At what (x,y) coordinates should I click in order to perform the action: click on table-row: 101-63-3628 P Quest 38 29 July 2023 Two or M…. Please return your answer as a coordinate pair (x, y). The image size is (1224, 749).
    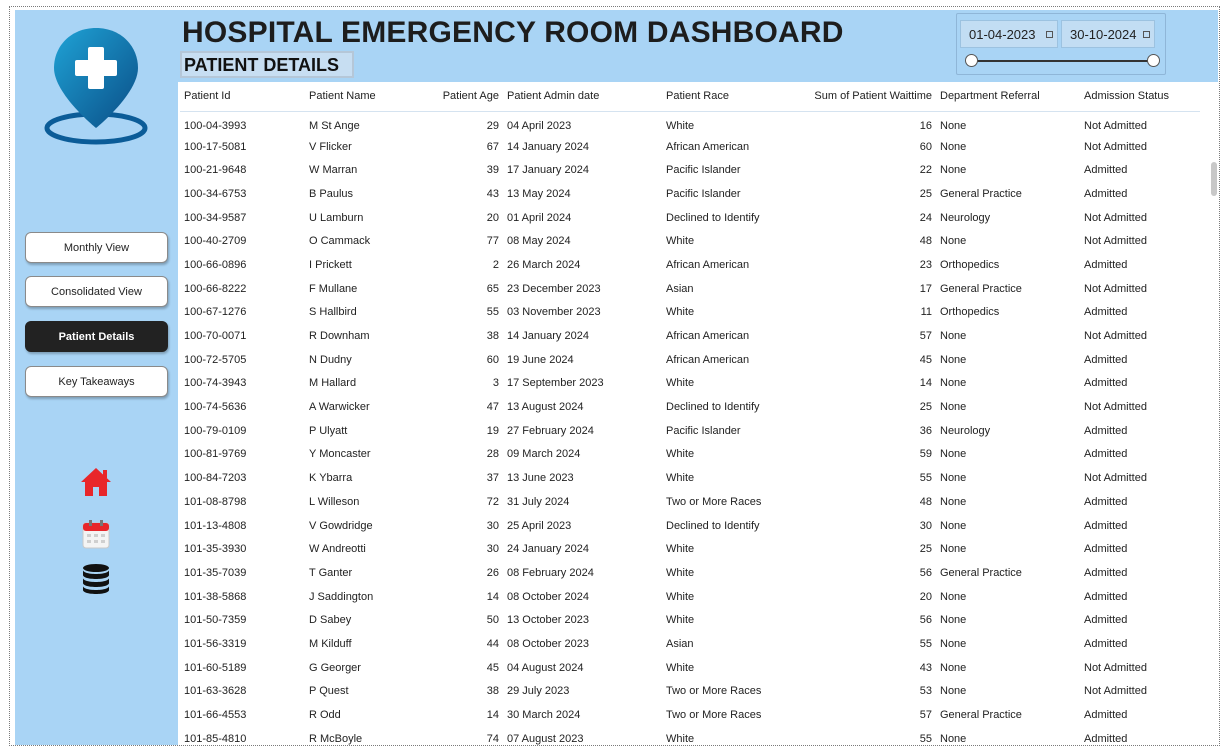
    Looking at the image, I should click on (690, 692).